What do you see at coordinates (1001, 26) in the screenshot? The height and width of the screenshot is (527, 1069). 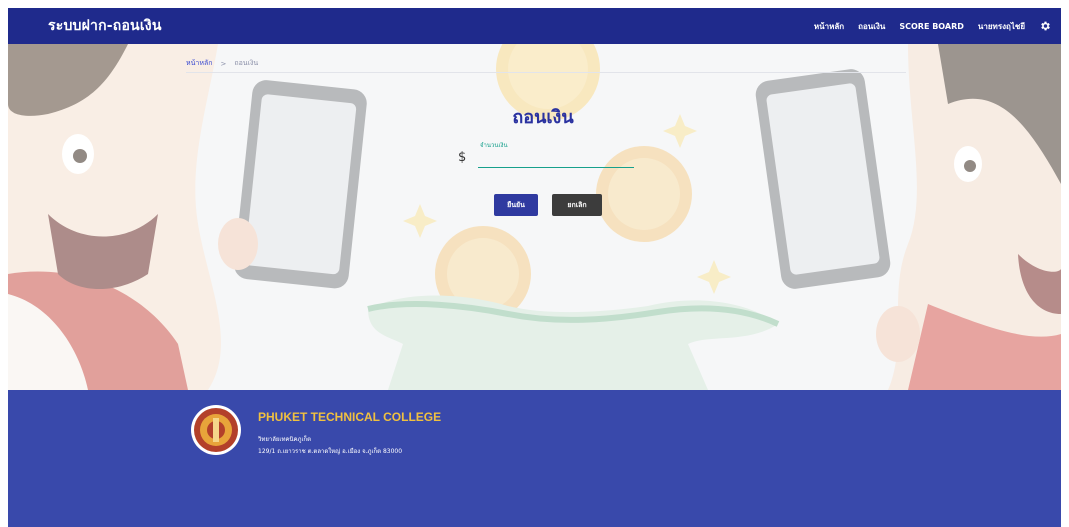 I see `nav-link-user: นายทรงฤไชยี` at bounding box center [1001, 26].